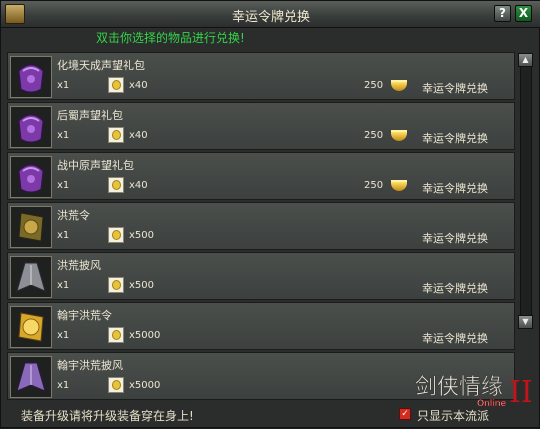 The height and width of the screenshot is (429, 540). I want to click on item-name: 化境天成声望礼包, so click(101, 65).